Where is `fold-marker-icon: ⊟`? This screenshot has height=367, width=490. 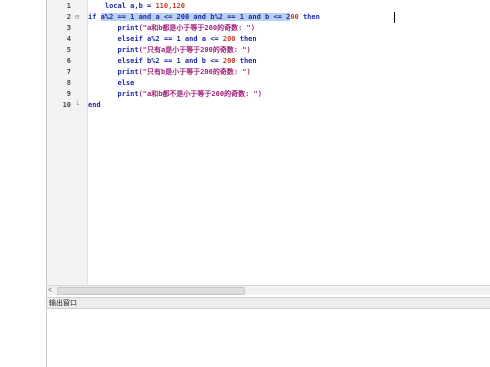 fold-marker-icon: ⊟ is located at coordinates (79, 17).